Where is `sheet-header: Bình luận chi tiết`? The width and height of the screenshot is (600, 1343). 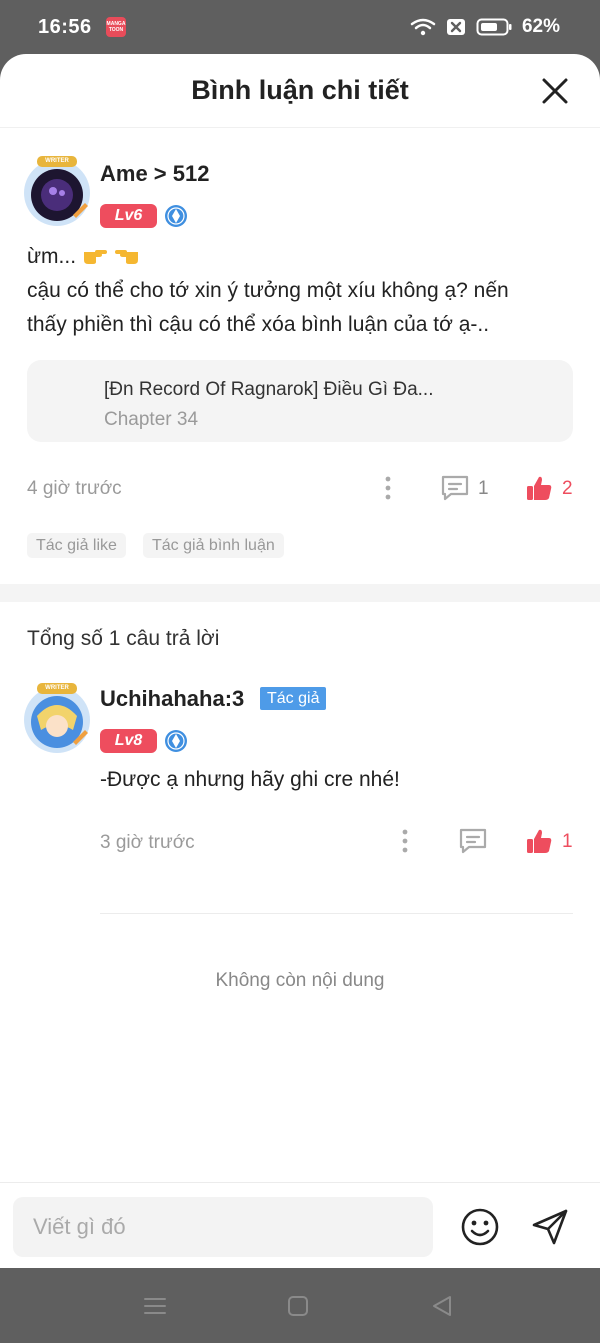 sheet-header: Bình luận chi tiết is located at coordinates (300, 91).